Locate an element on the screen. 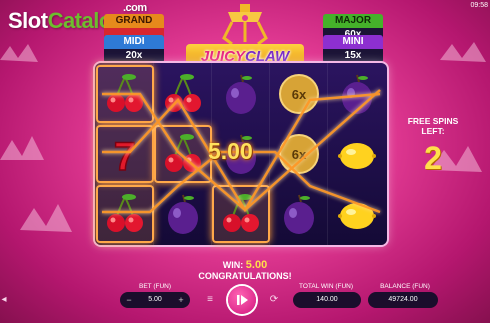  spin-button is located at coordinates (242, 300).